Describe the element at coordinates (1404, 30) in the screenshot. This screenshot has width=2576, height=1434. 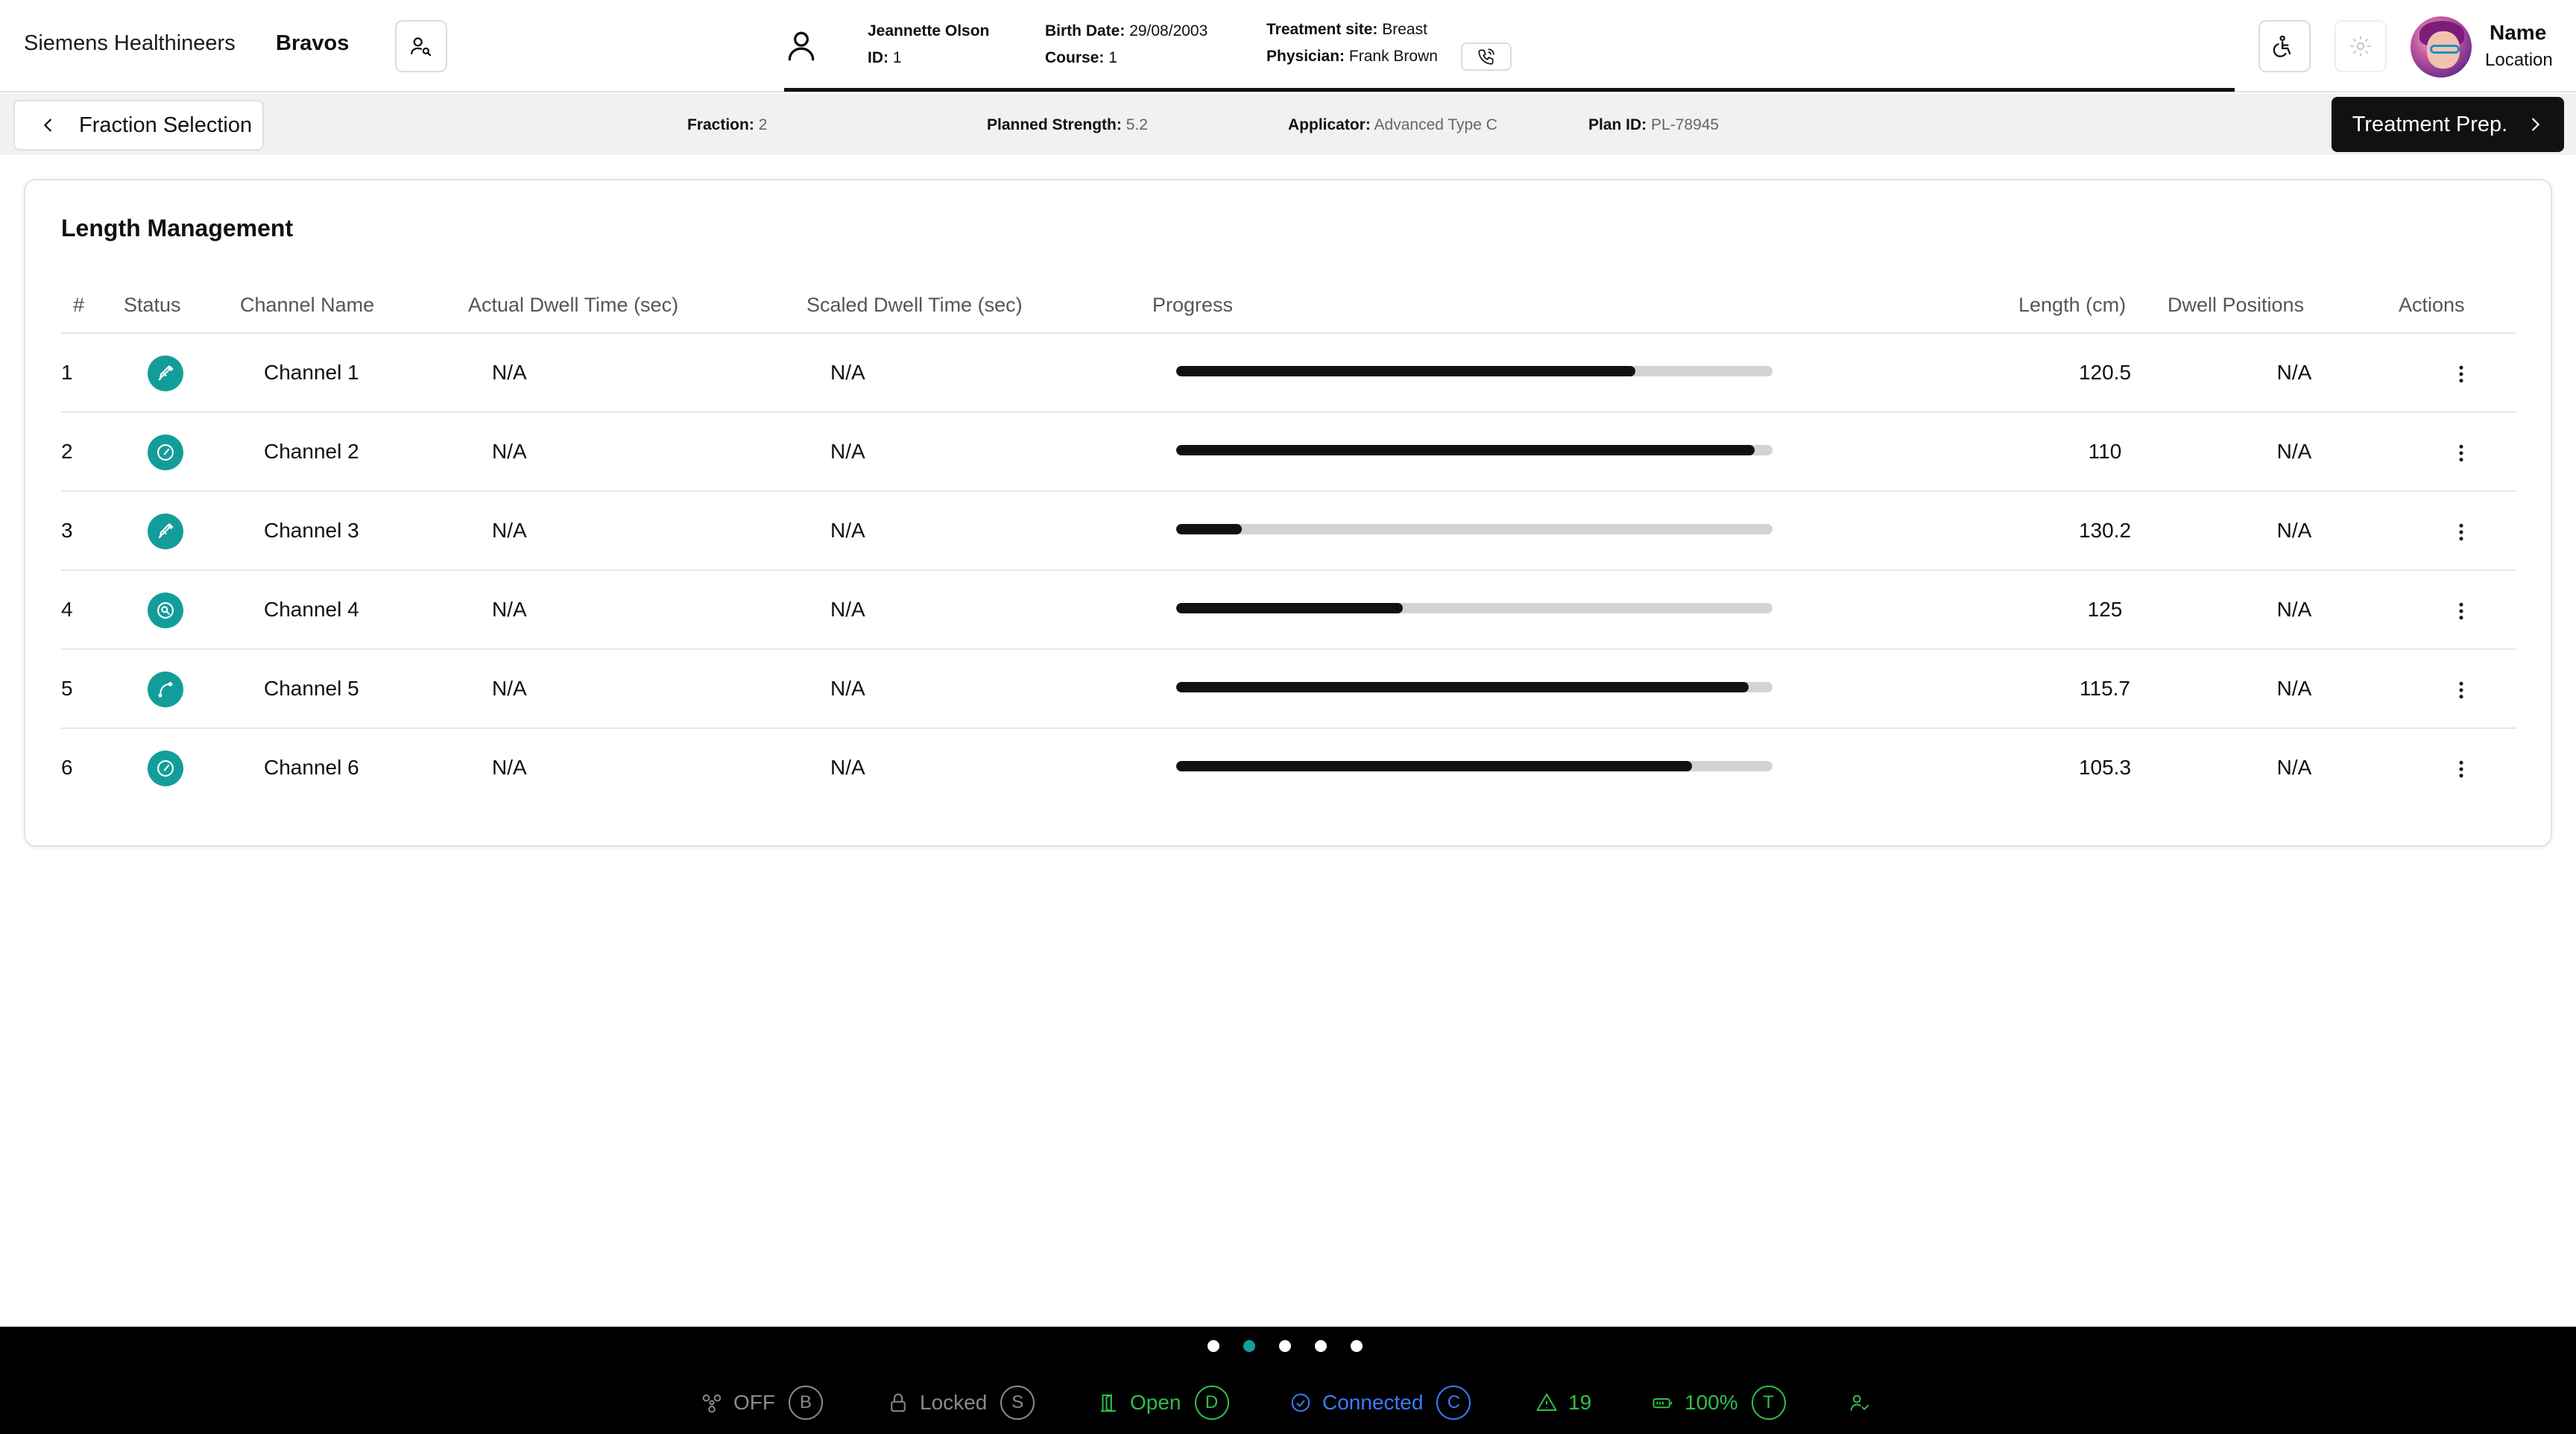
I see `treatment-site: Breast` at that location.